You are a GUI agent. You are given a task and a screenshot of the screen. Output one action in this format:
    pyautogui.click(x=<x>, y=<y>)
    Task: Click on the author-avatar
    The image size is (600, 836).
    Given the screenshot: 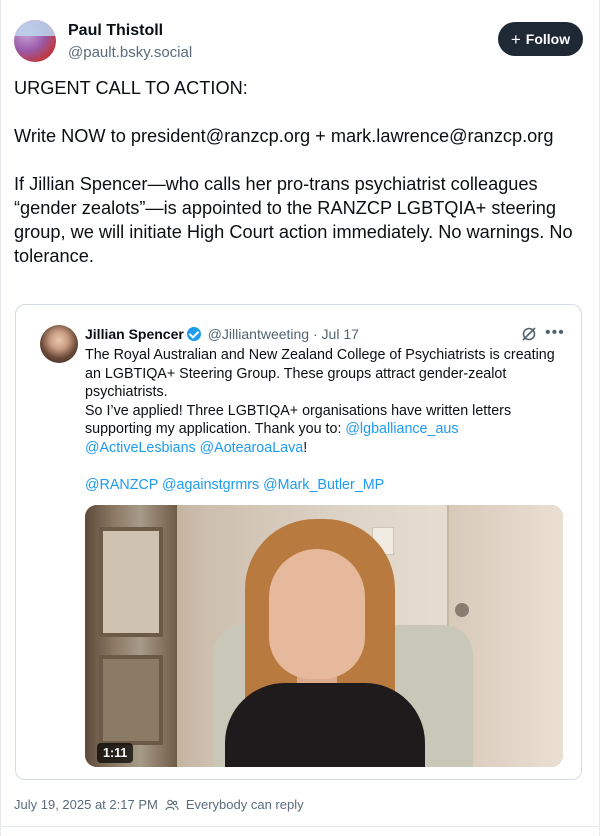 What is the action you would take?
    pyautogui.click(x=35, y=41)
    